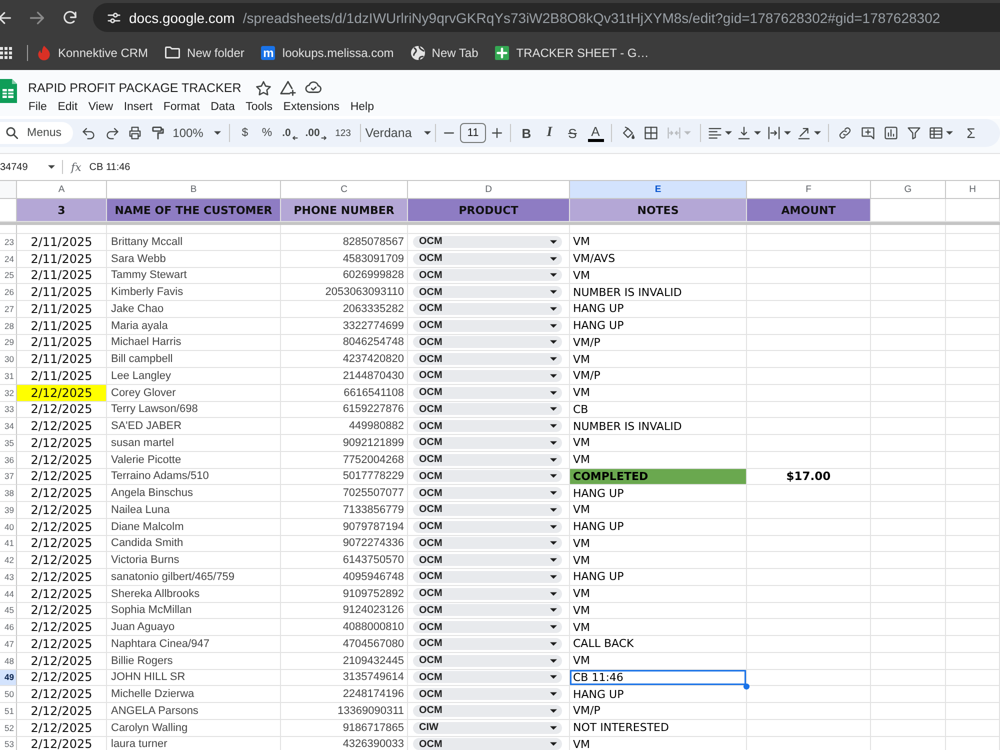  What do you see at coordinates (773, 133) in the screenshot?
I see `text-wrap-icon` at bounding box center [773, 133].